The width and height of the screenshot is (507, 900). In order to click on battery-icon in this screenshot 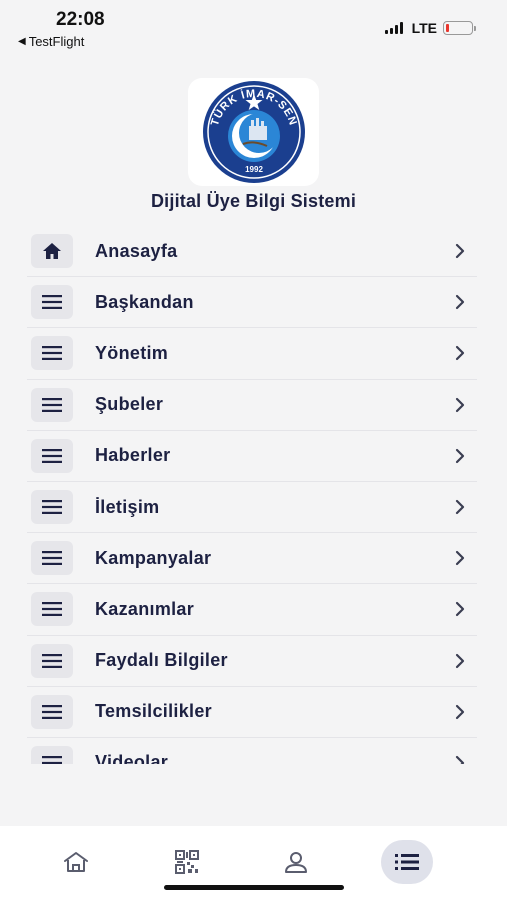, I will do `click(459, 28)`.